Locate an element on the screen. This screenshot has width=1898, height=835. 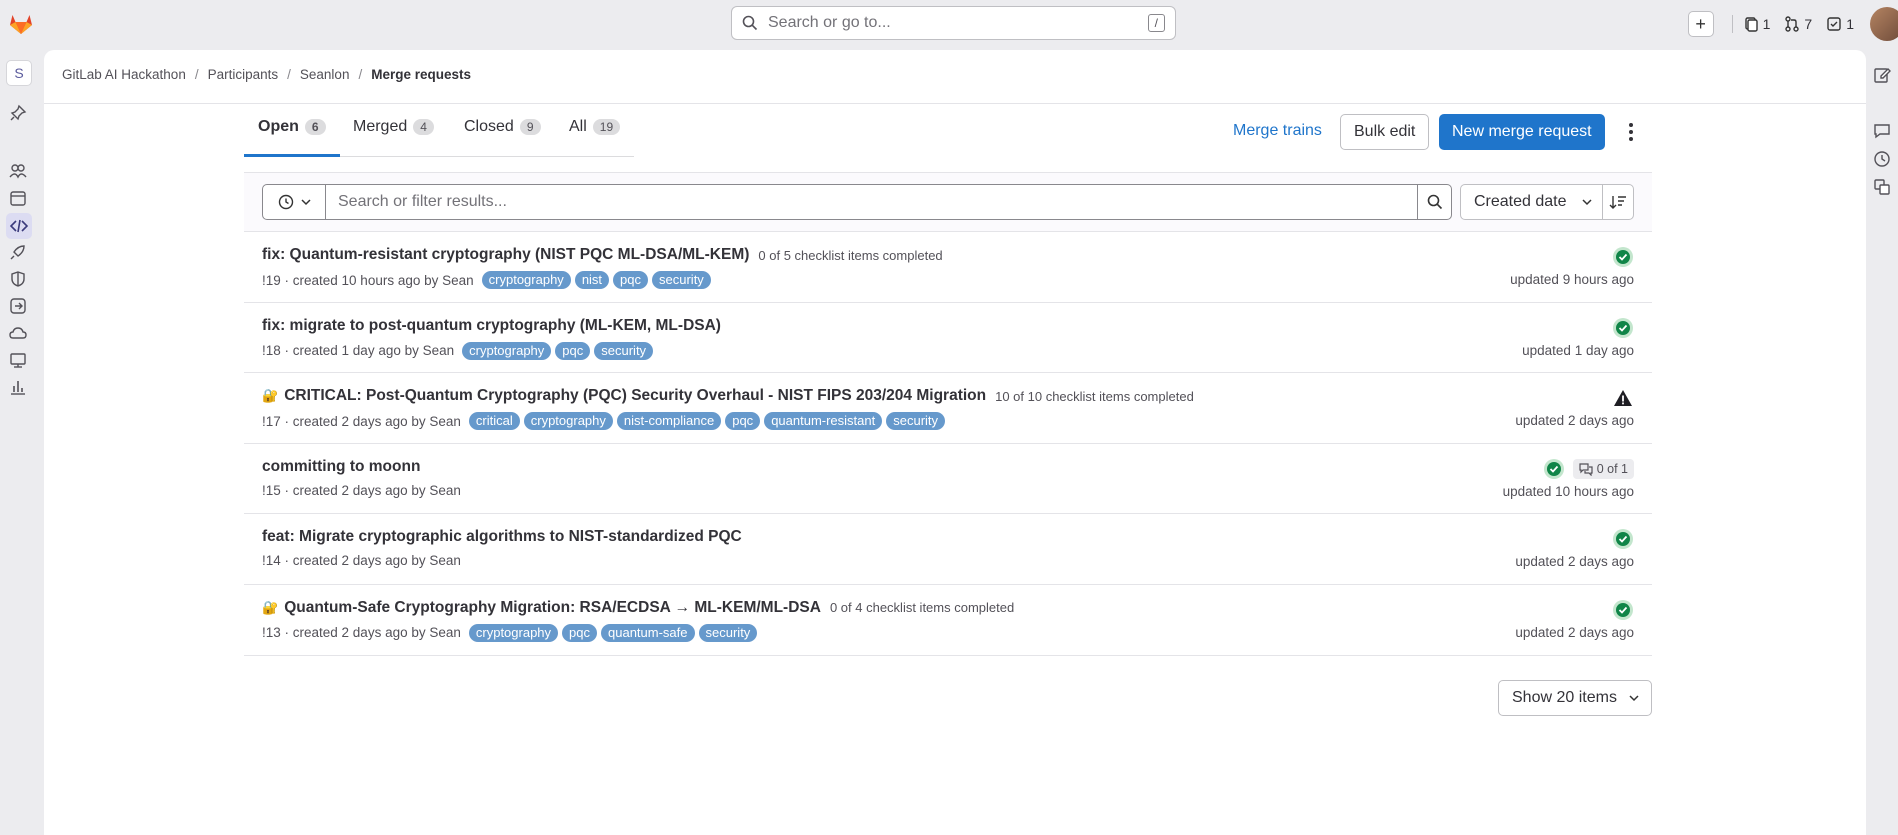
breadcrumb-current: Merge requests is located at coordinates (421, 74).